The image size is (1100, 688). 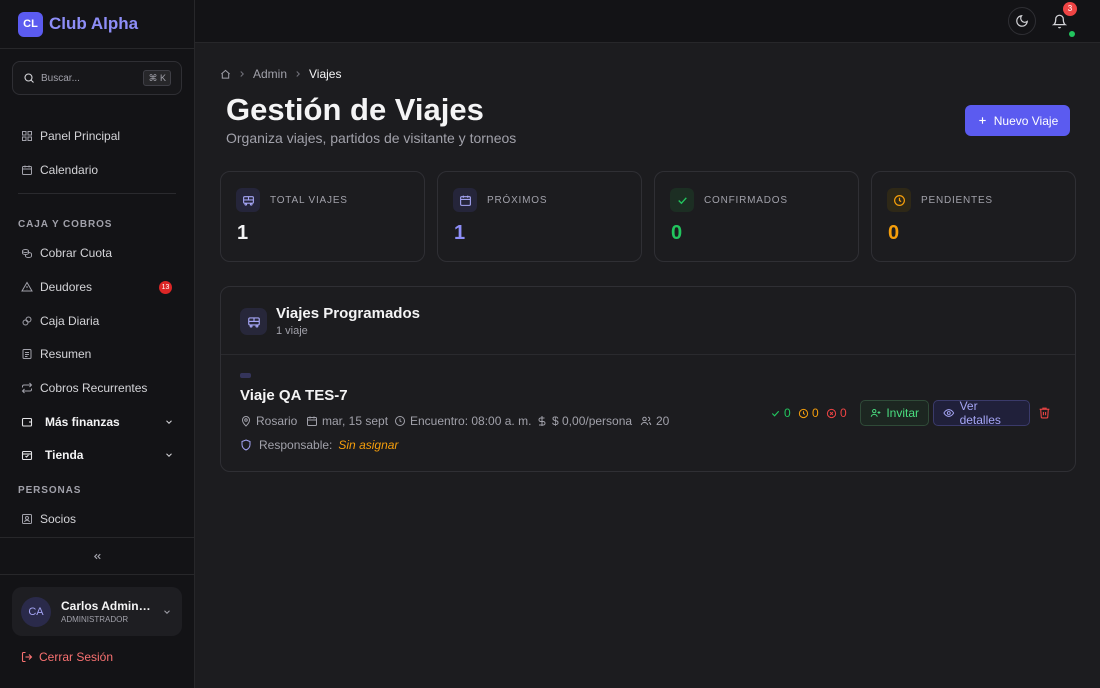 I want to click on section-label-finance: CAJA Y COBROS, so click(x=65, y=224).